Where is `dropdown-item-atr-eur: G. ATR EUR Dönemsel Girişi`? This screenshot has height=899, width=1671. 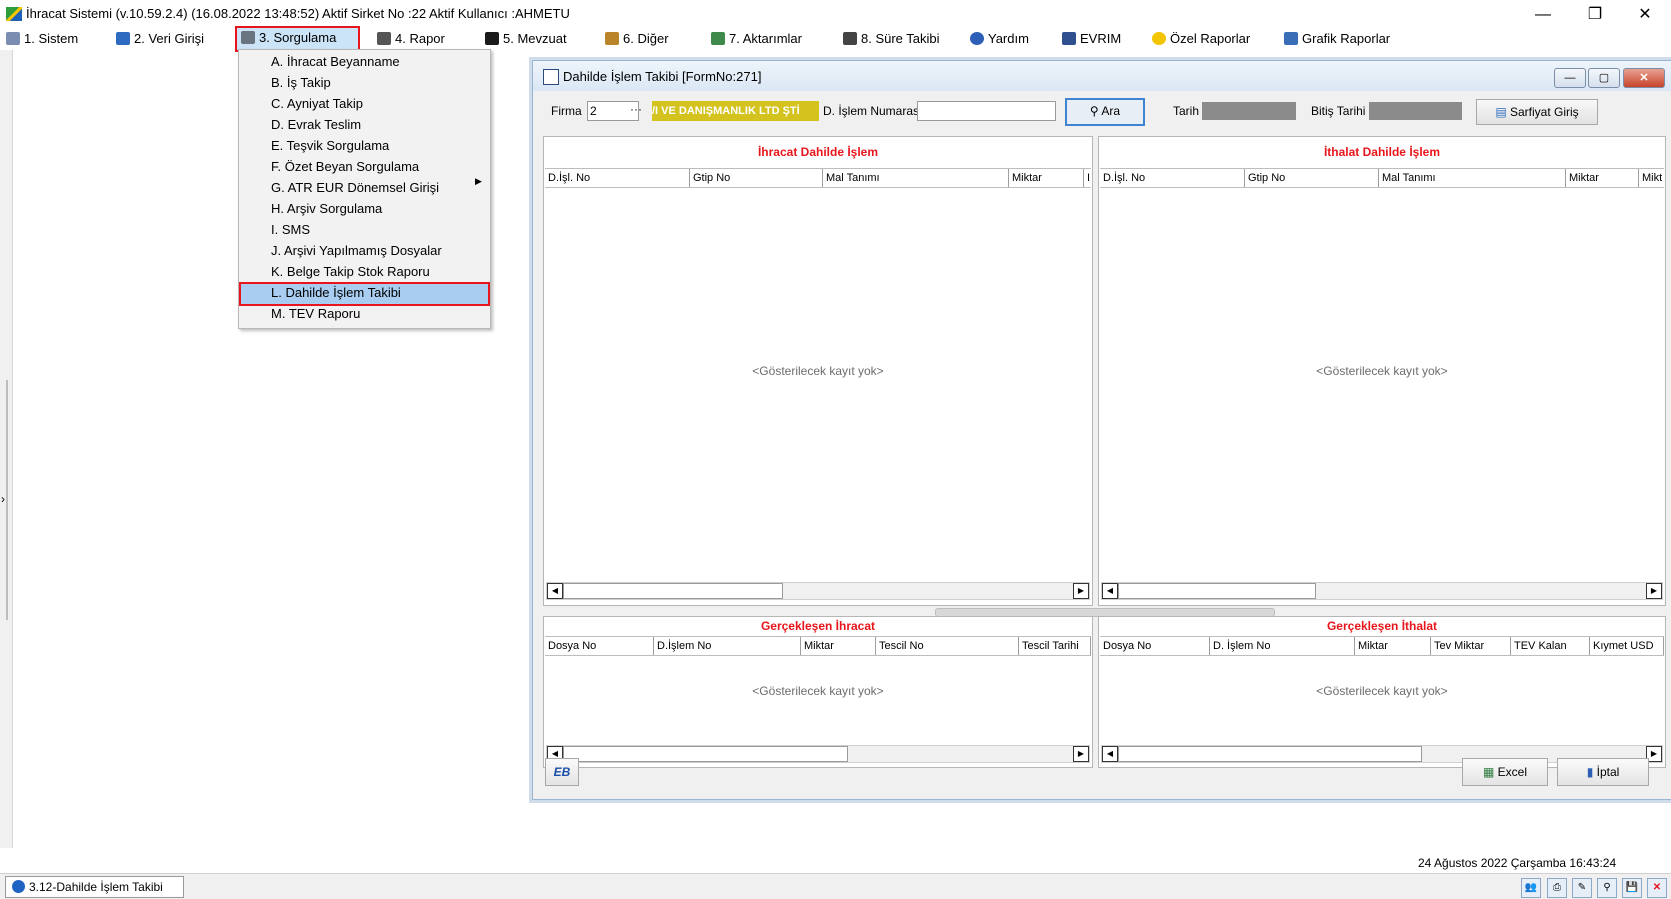
dropdown-item-atr-eur: G. ATR EUR Dönemsel Girişi is located at coordinates (355, 188).